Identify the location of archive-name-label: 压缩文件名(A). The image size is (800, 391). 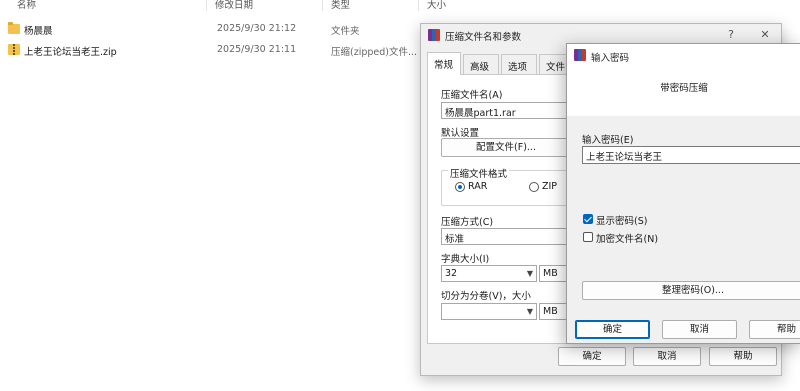
(472, 95).